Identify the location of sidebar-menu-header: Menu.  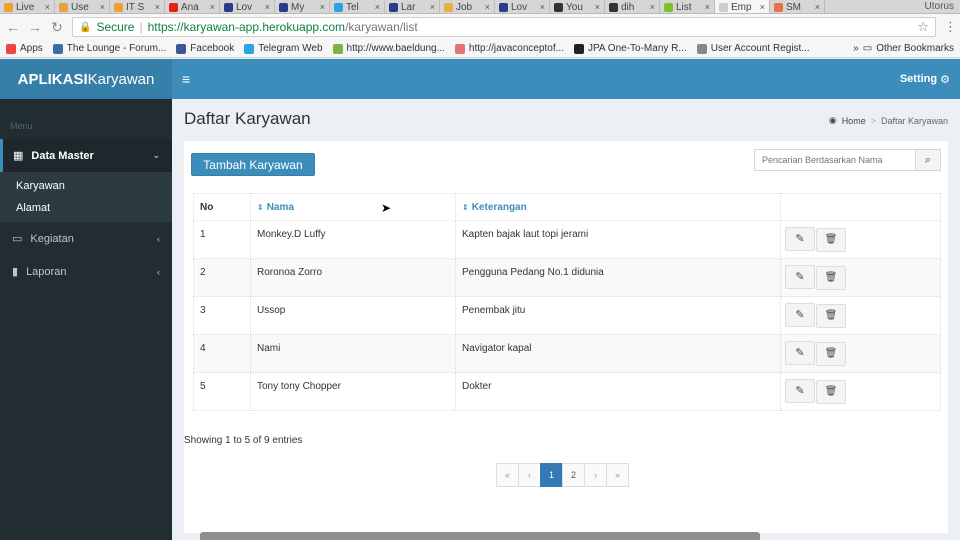
(21, 126).